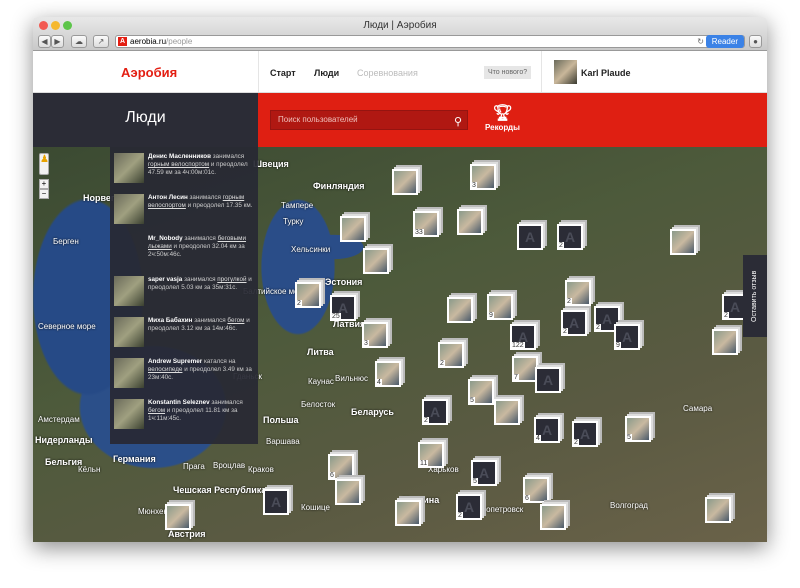 Image resolution: width=800 pixels, height=588 pixels. Describe the element at coordinates (618, 345) in the screenshot. I see `marker-count: 9` at that location.